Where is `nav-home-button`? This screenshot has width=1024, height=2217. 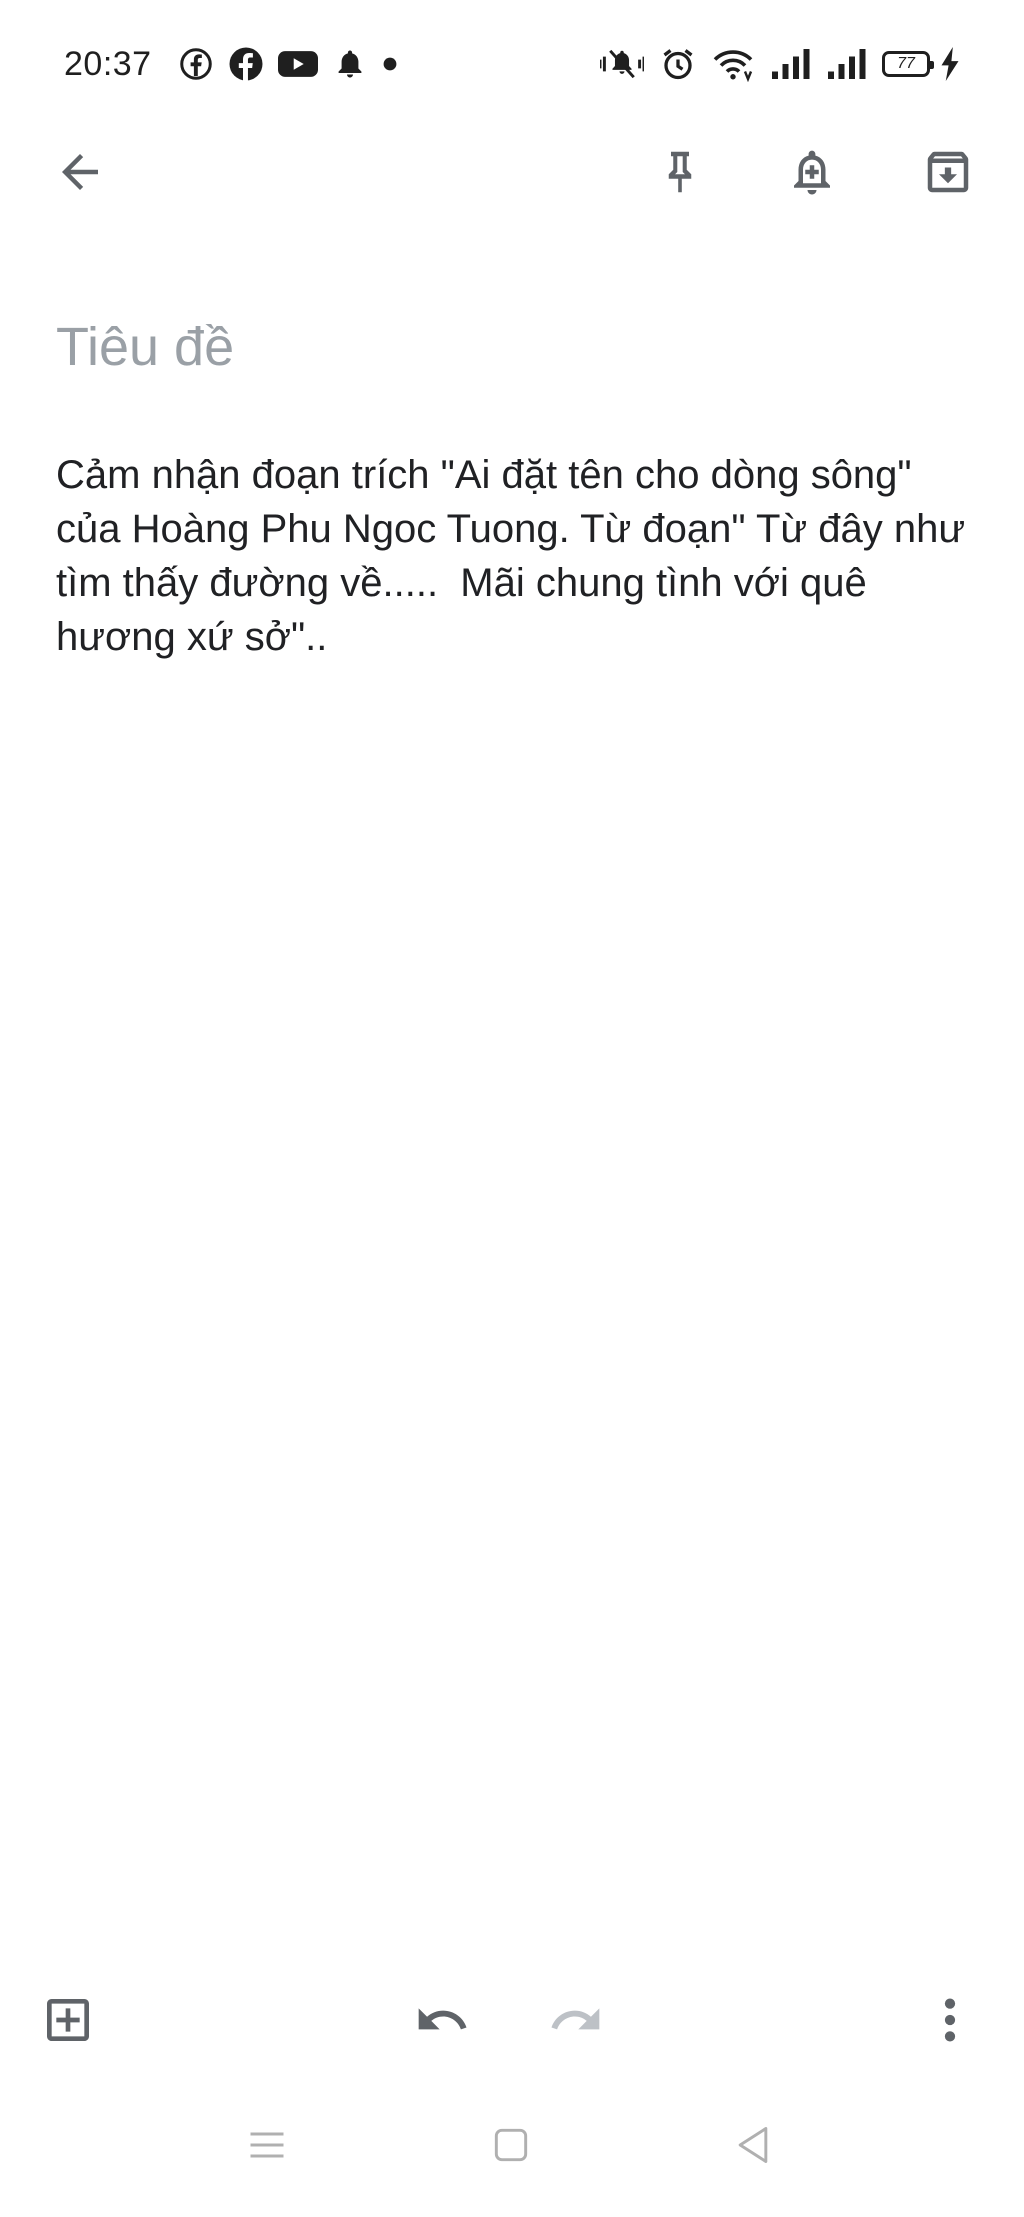
nav-home-button is located at coordinates (511, 2145).